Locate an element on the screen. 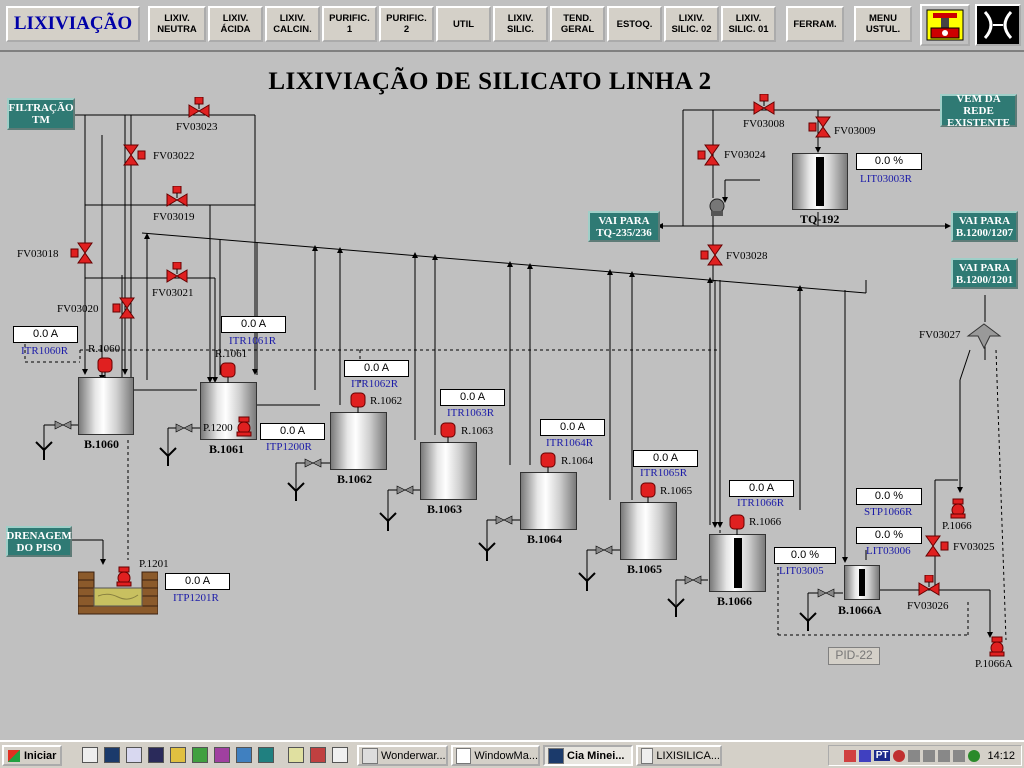 This screenshot has width=1024, height=768. valve-fv03024-icon is located at coordinates (709, 155).